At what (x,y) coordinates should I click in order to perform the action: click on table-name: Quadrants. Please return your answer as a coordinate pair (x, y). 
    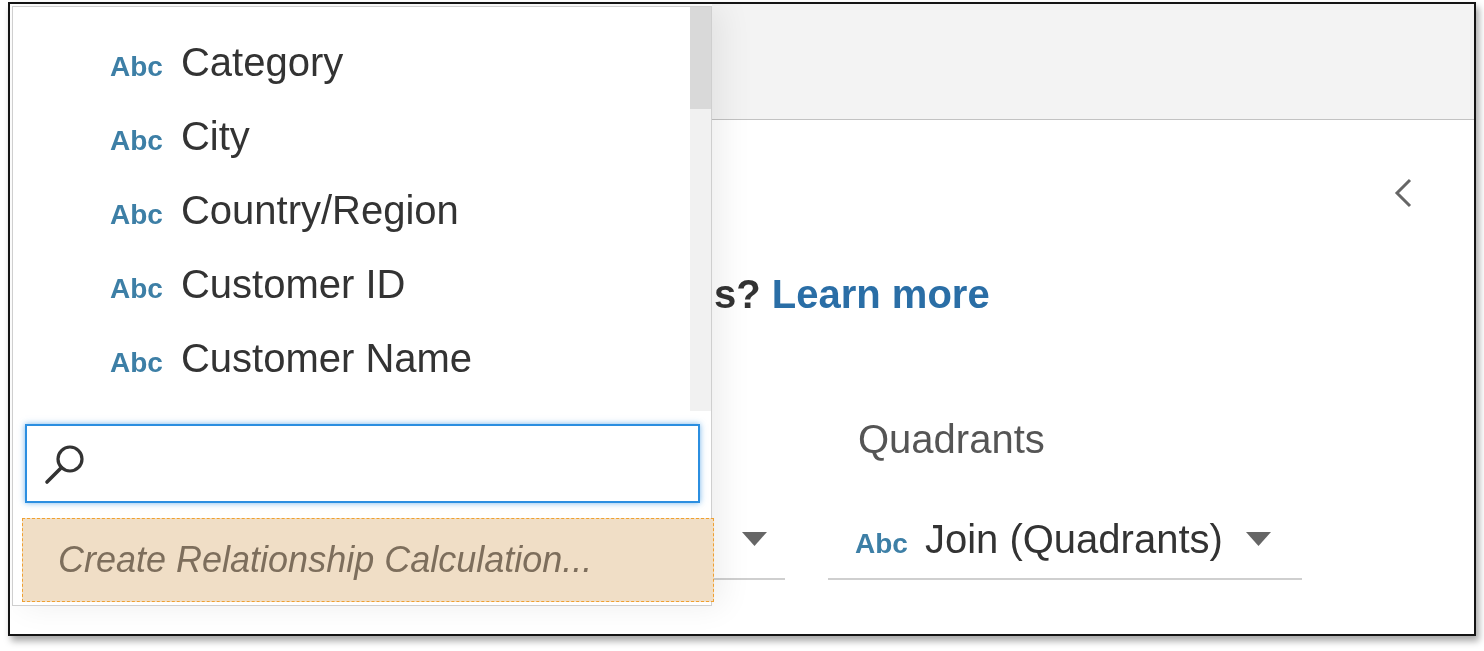
    Looking at the image, I should click on (951, 439).